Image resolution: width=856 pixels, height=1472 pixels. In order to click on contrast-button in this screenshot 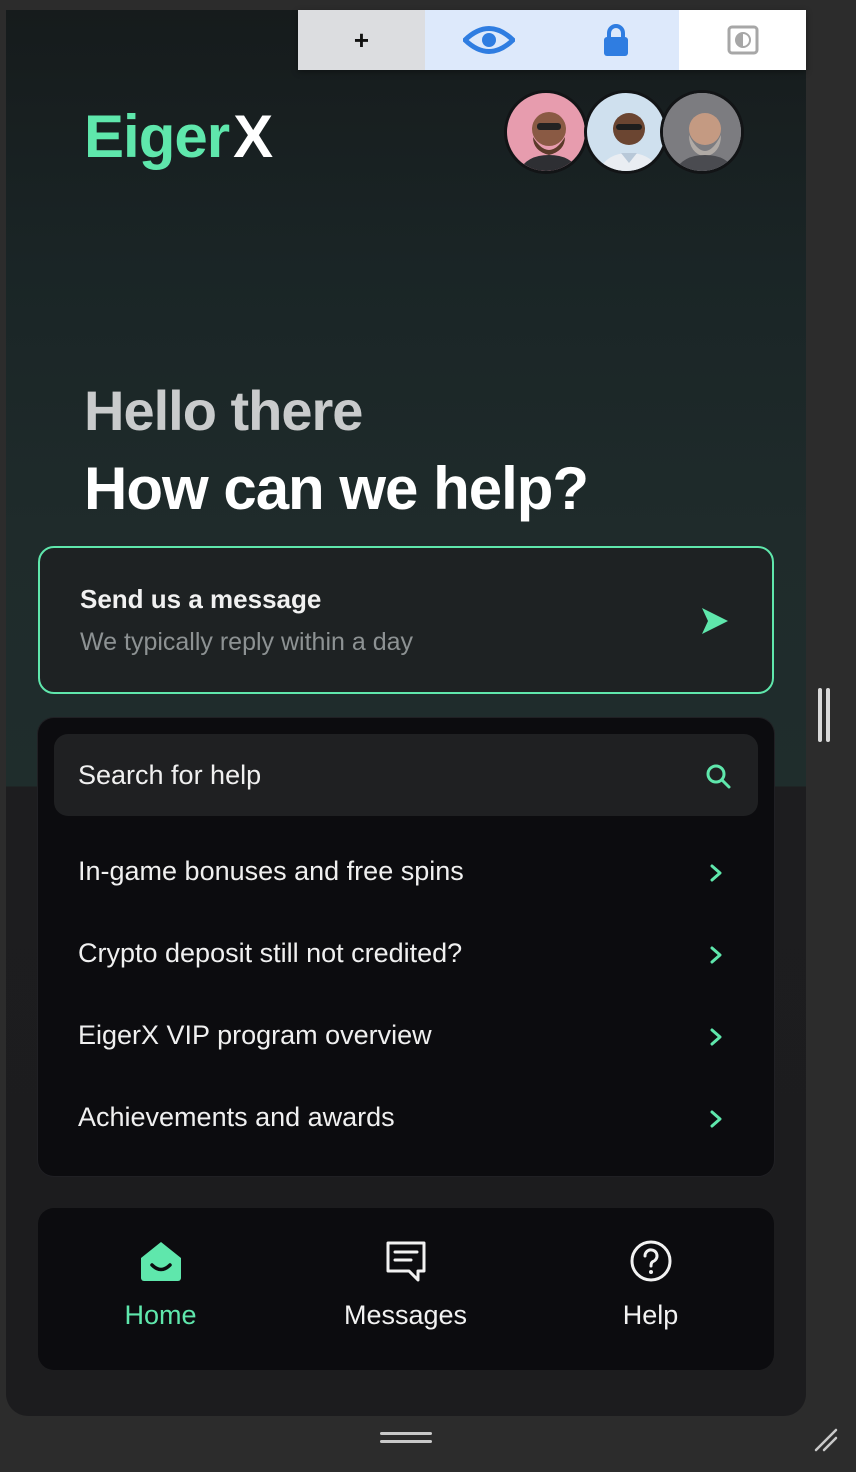, I will do `click(742, 40)`.